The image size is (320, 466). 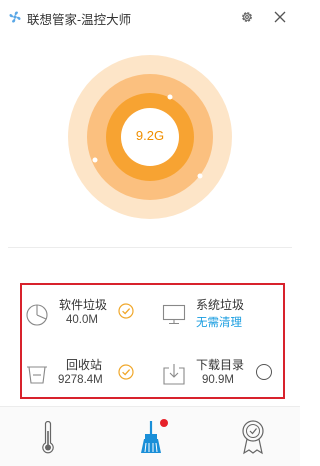 I want to click on tab-temperature, so click(x=50, y=436).